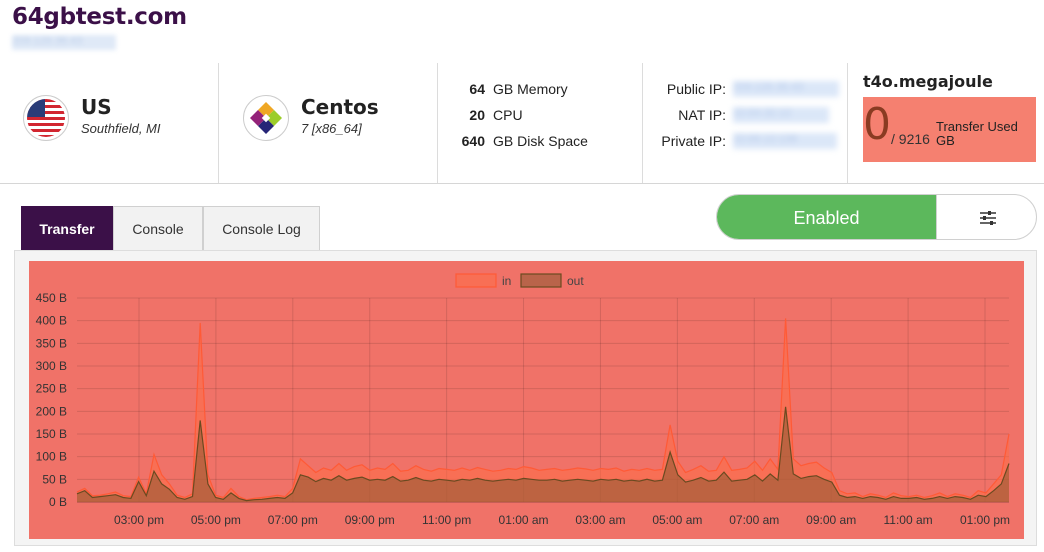 Image resolution: width=1044 pixels, height=552 pixels. What do you see at coordinates (540, 141) in the screenshot?
I see `disk-label: GB Disk Space` at bounding box center [540, 141].